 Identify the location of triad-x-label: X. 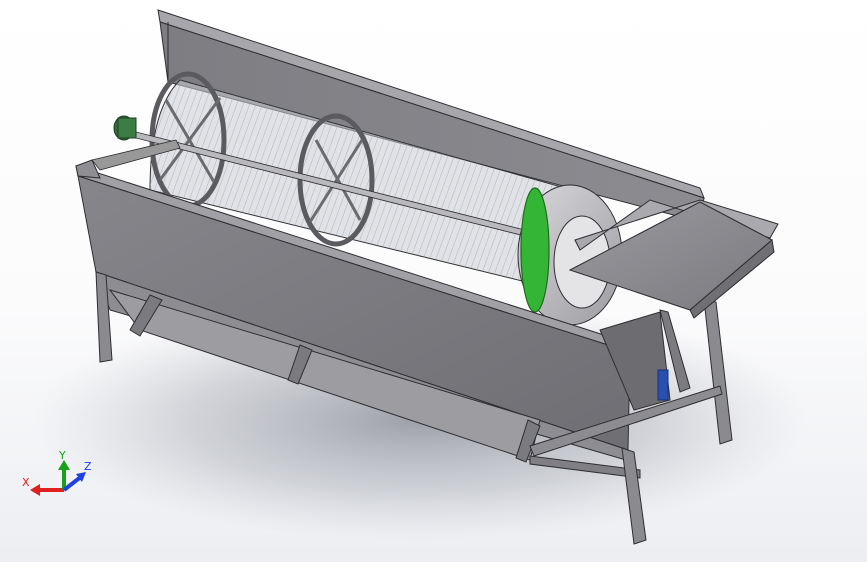
(26, 482).